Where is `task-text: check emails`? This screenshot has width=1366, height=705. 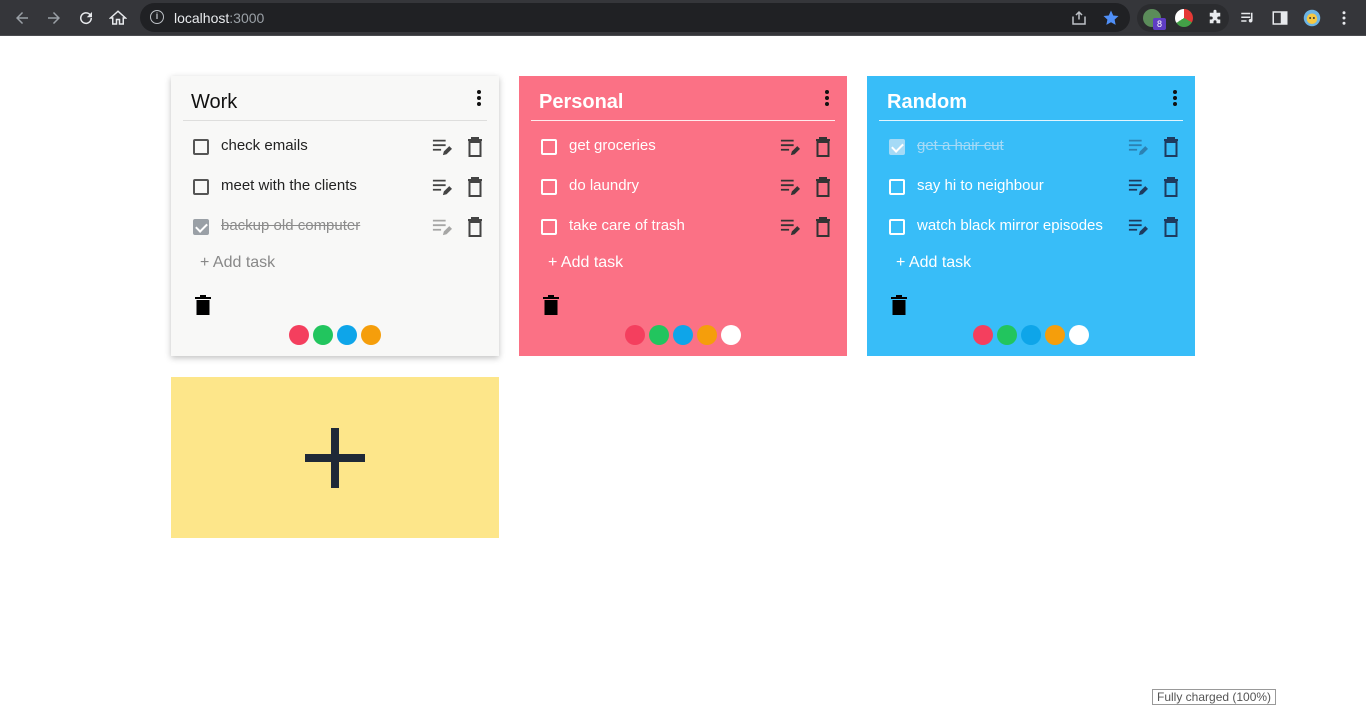
task-text: check emails is located at coordinates (264, 145).